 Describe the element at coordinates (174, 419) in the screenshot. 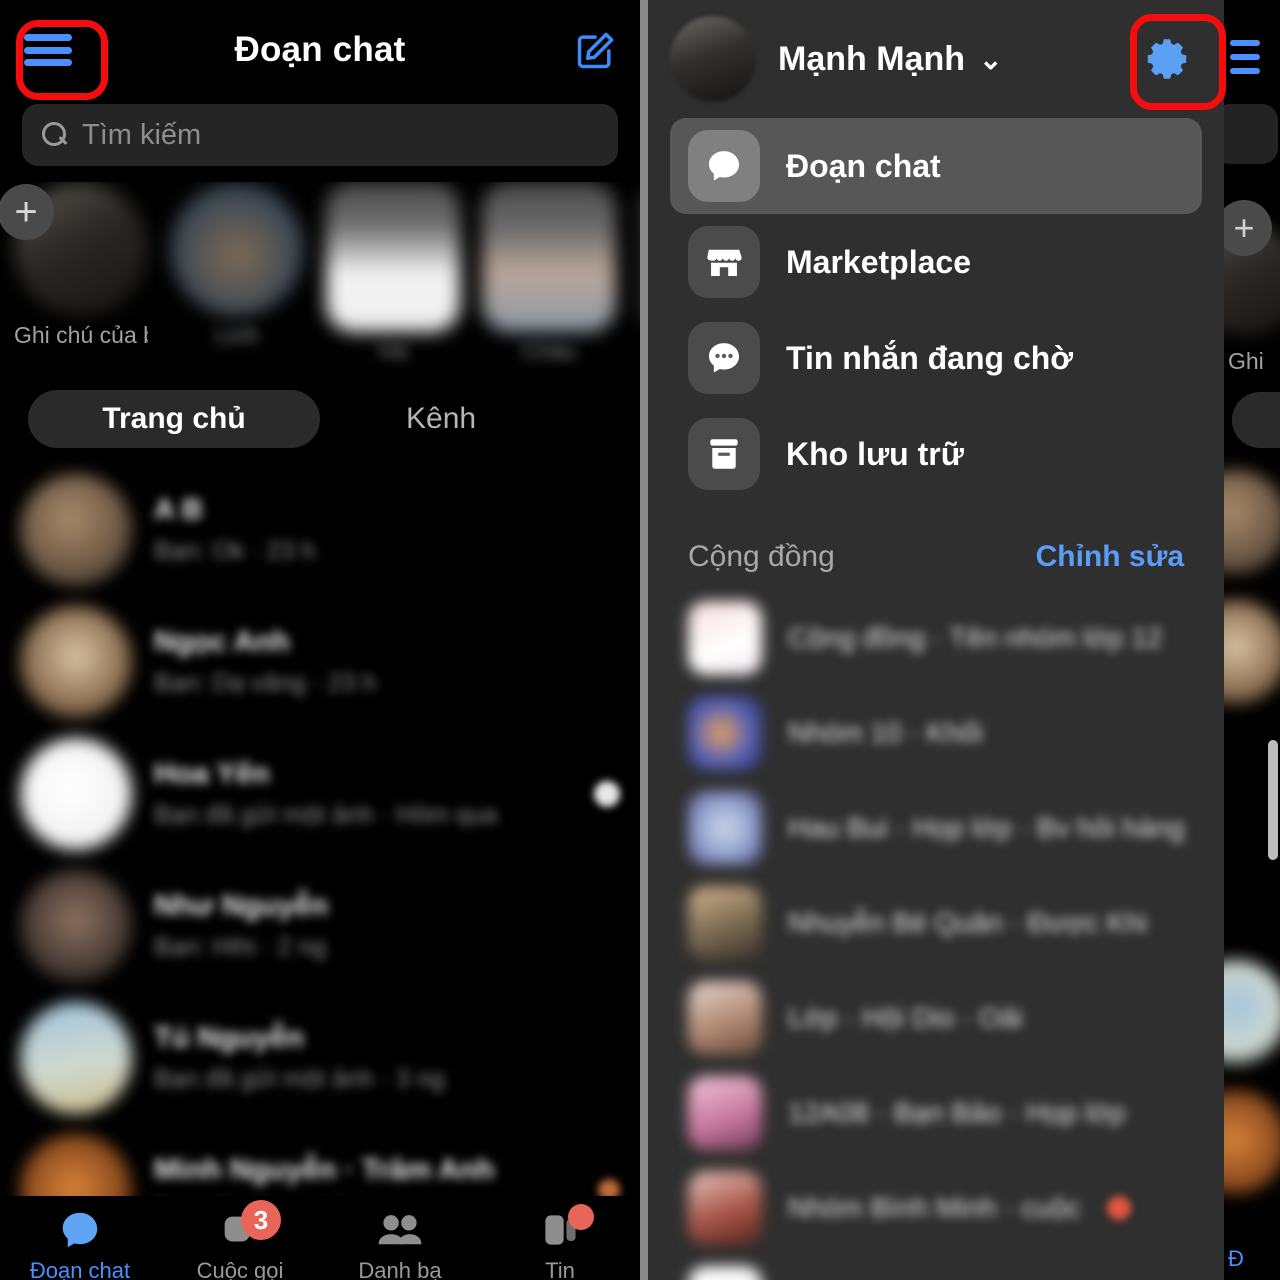

I see `tab-trang-chu: Trang chủ` at that location.